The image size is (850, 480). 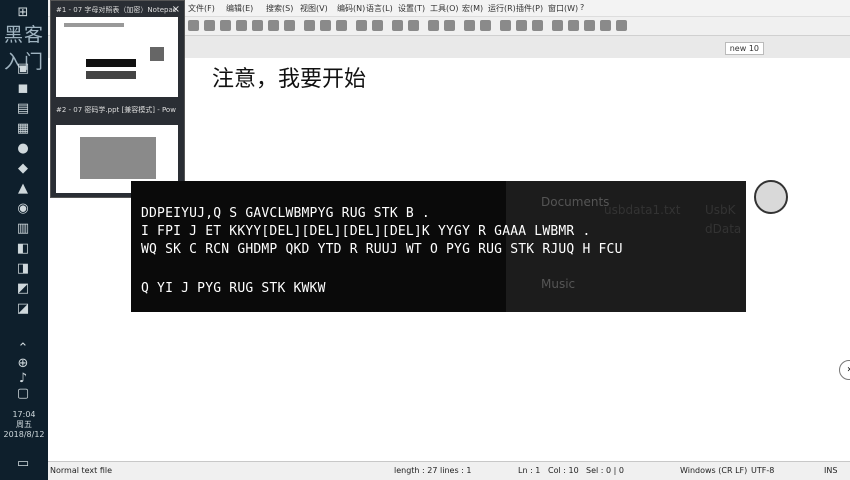 What do you see at coordinates (537, 25) in the screenshot?
I see `indent-guide-icon` at bounding box center [537, 25].